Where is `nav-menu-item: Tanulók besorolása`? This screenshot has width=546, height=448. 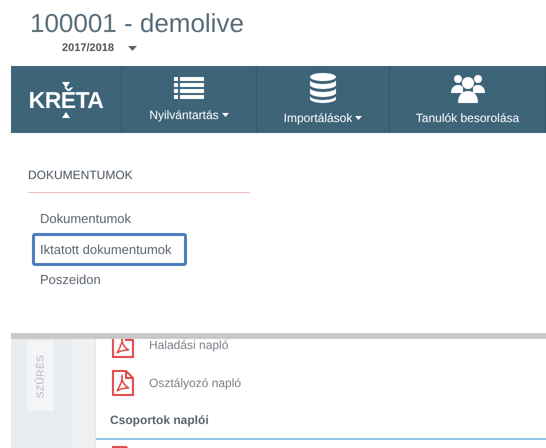
nav-menu-item: Tanulók besorolása is located at coordinates (468, 117).